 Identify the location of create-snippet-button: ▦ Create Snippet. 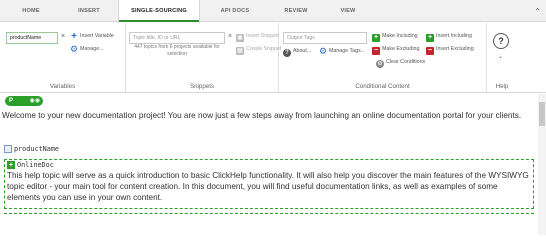
(258, 49).